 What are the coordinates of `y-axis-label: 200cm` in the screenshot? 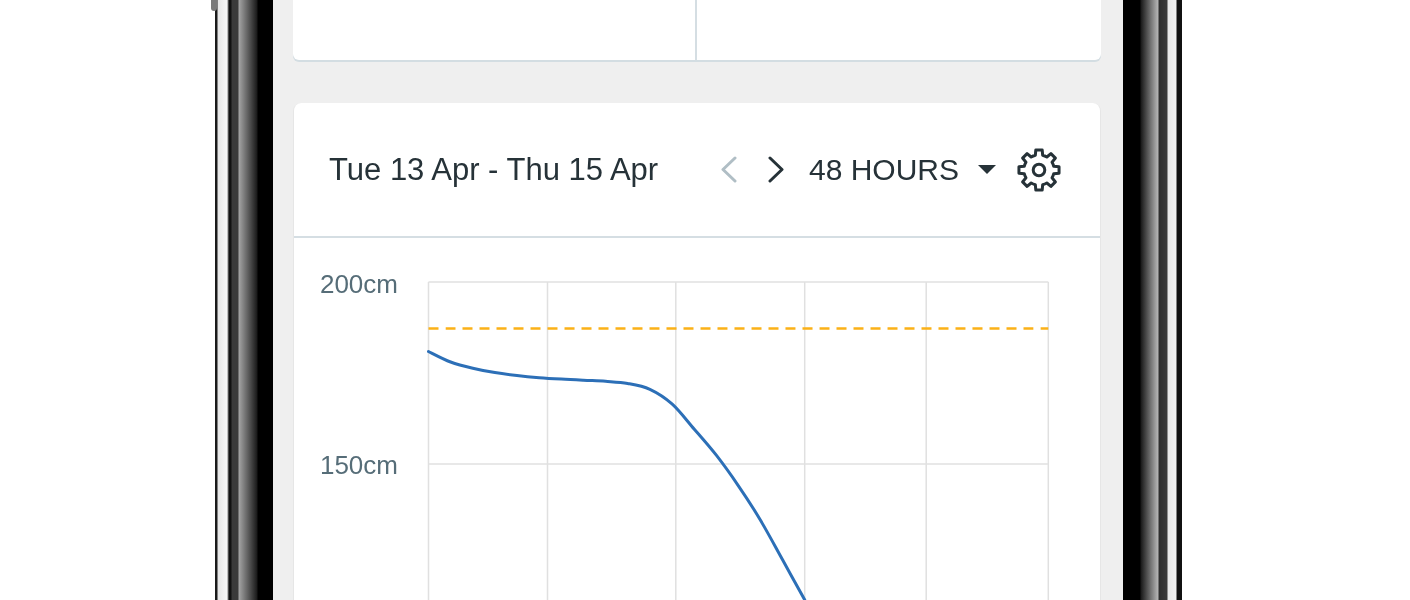 It's located at (358, 283).